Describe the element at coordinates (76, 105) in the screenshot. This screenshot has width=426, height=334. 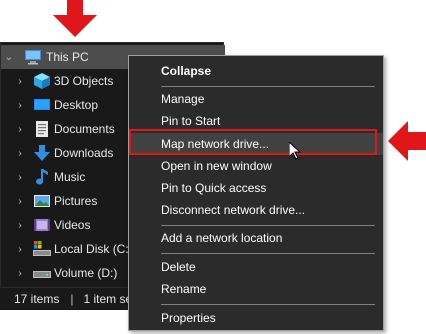
I see `tree-item-label: Desktop` at that location.